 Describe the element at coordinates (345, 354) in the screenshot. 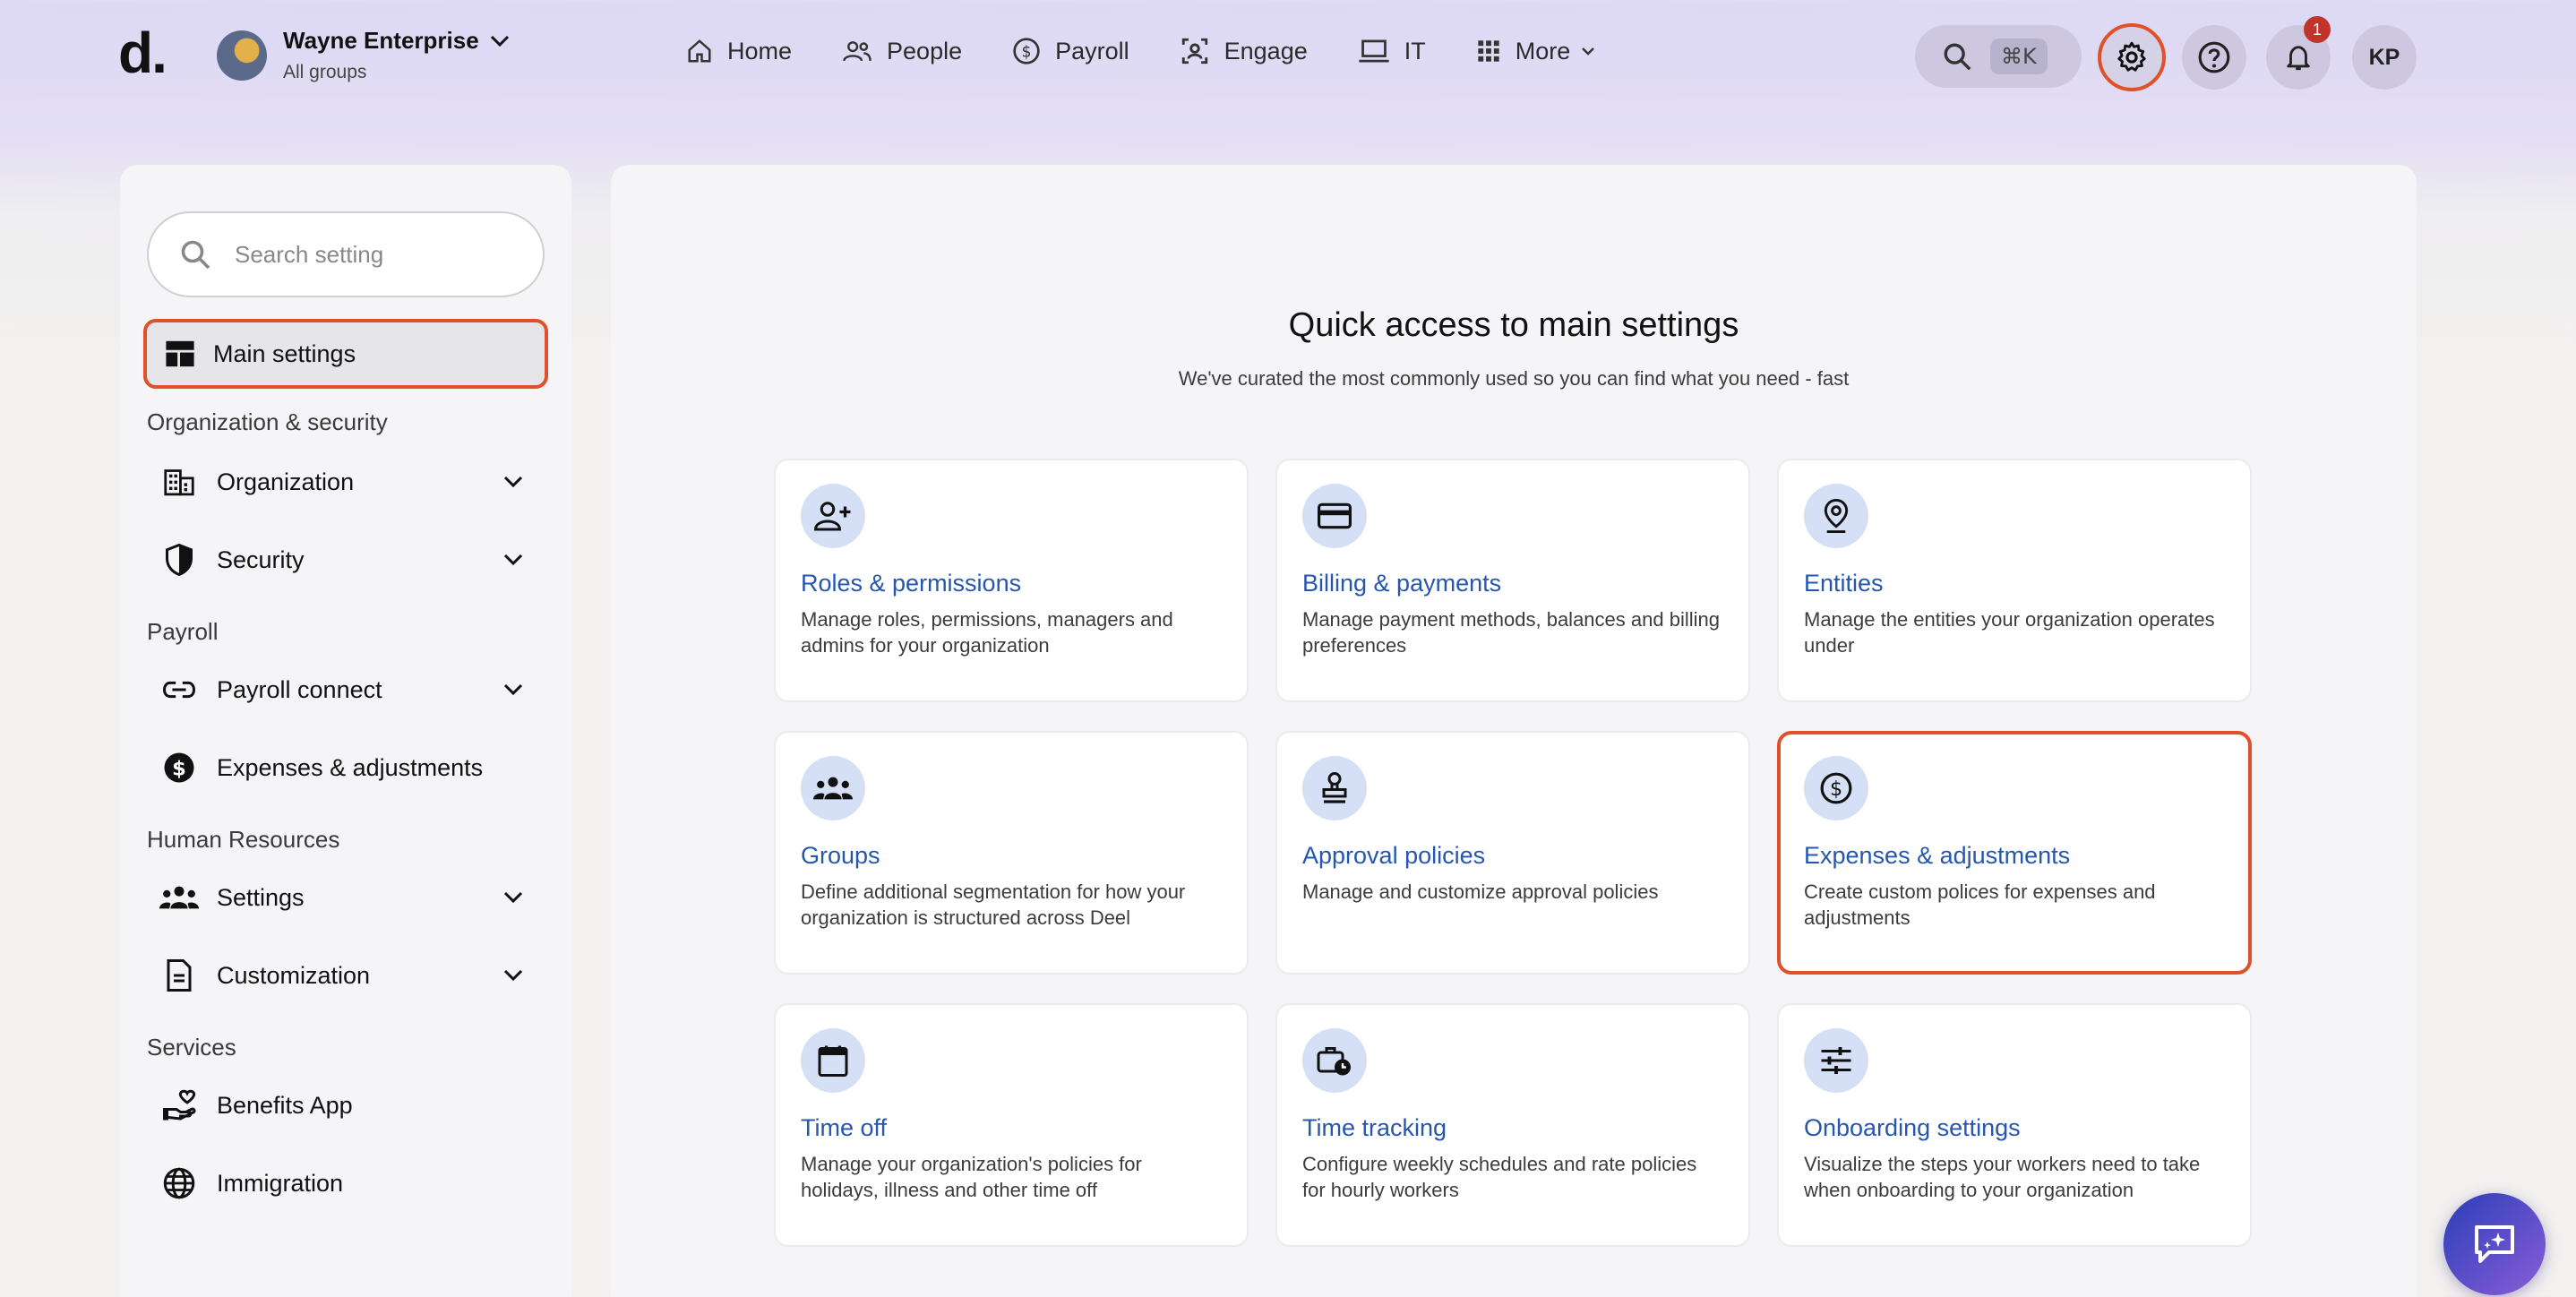

I see `sidebar-item-main-settings: Main settings` at that location.